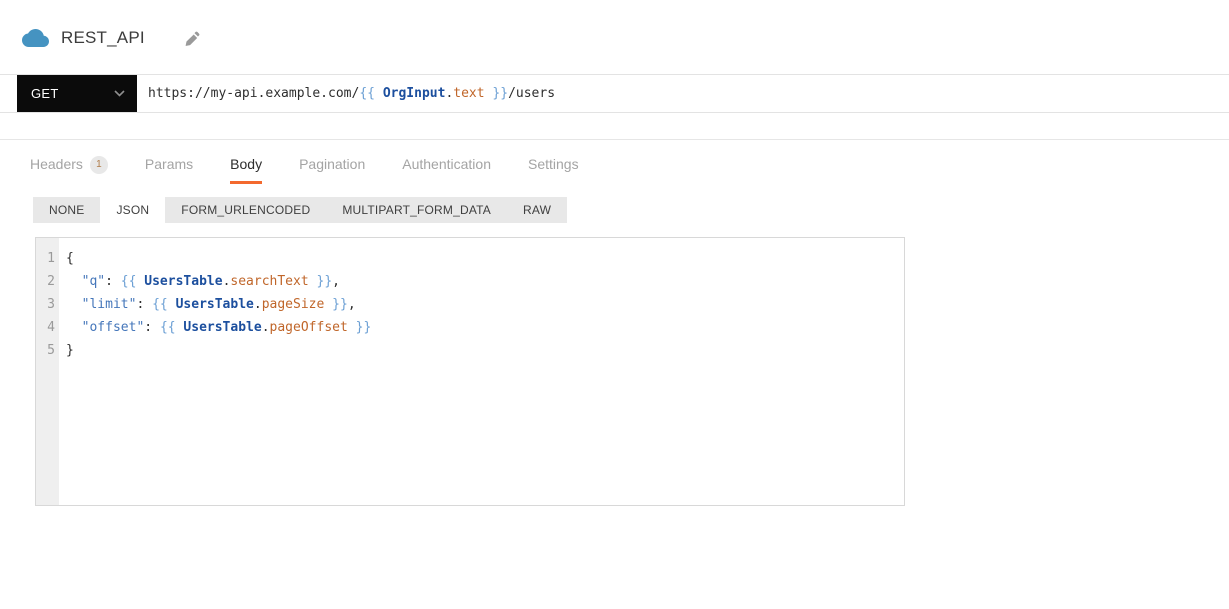 The image size is (1229, 609). What do you see at coordinates (51, 304) in the screenshot?
I see `line-number: 3` at bounding box center [51, 304].